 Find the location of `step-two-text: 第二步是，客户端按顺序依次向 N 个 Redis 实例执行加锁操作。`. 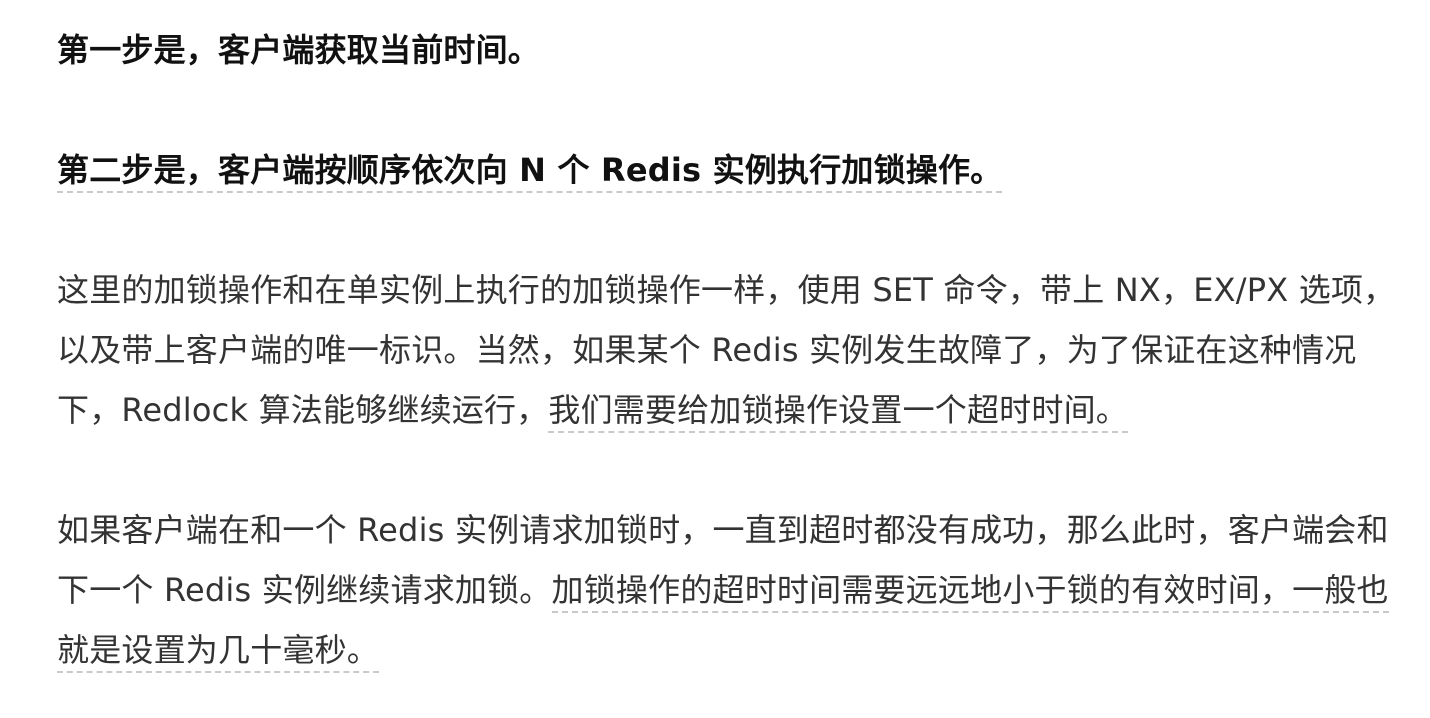

step-two-text: 第二步是，客户端按顺序依次向 N 个 Redis 实例执行加锁操作。 is located at coordinates (530, 172).